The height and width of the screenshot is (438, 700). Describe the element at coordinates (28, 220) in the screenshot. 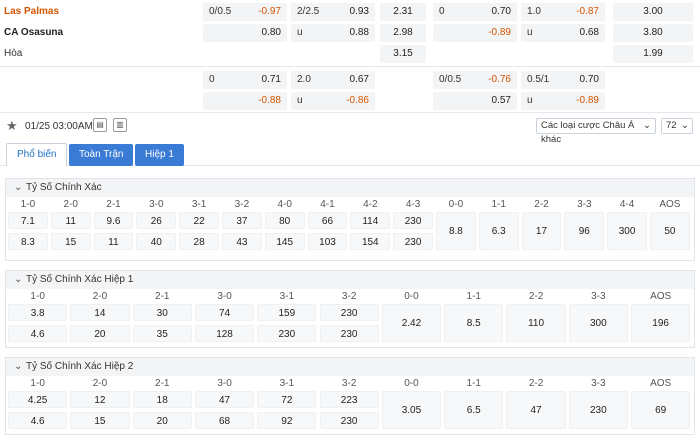

I see `score-odds-cell: 7.1` at that location.